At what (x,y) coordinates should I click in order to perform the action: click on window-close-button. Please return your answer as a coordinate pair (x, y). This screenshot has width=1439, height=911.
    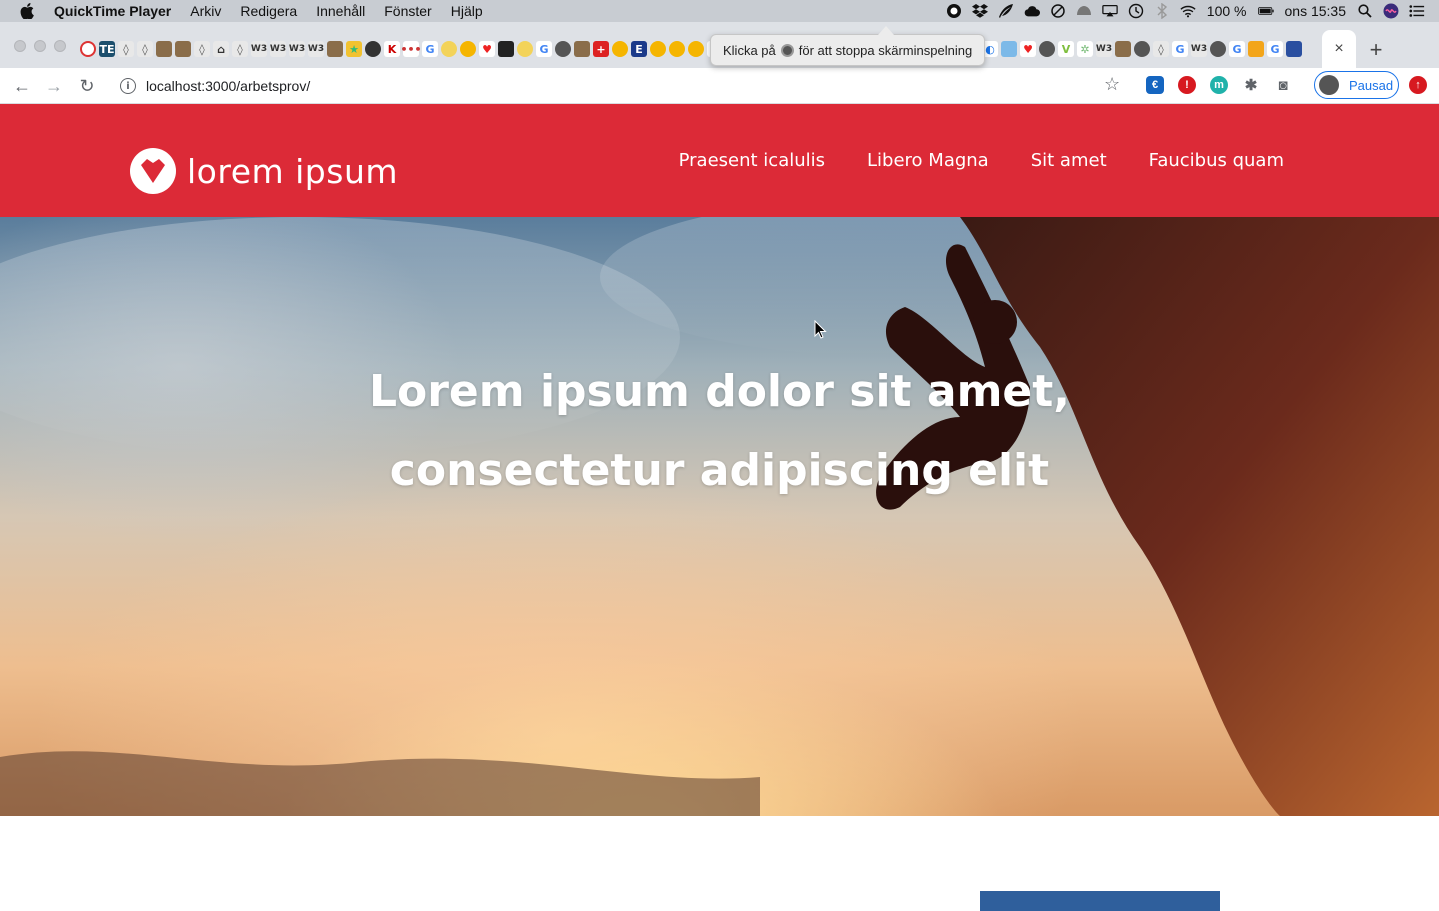
    Looking at the image, I should click on (20, 46).